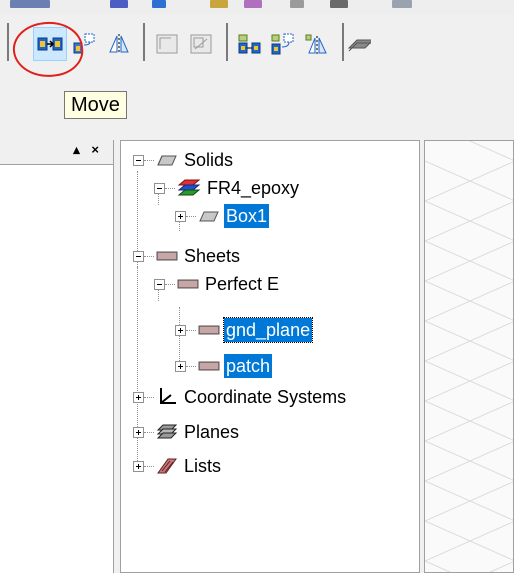 The image size is (514, 573). What do you see at coordinates (189, 187) in the screenshot?
I see `material-icon` at bounding box center [189, 187].